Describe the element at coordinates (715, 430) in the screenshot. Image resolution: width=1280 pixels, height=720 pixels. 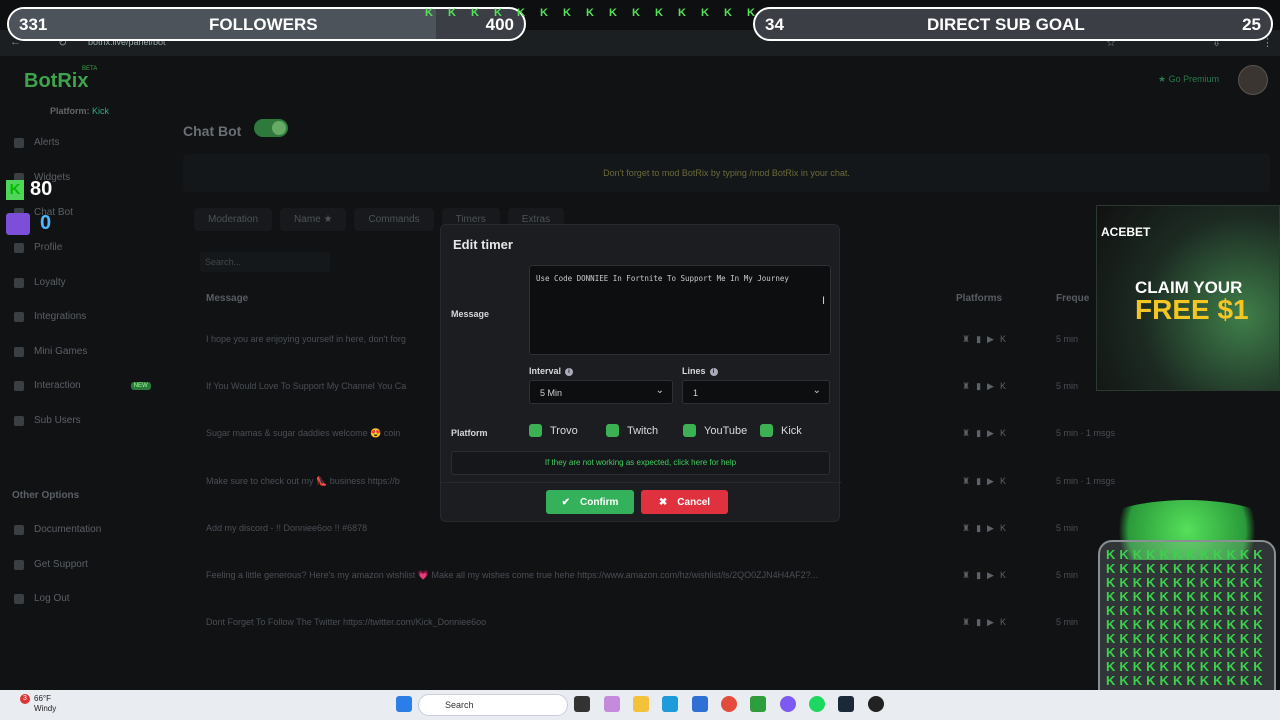
I see `checkbox-youtube: YouTube` at that location.